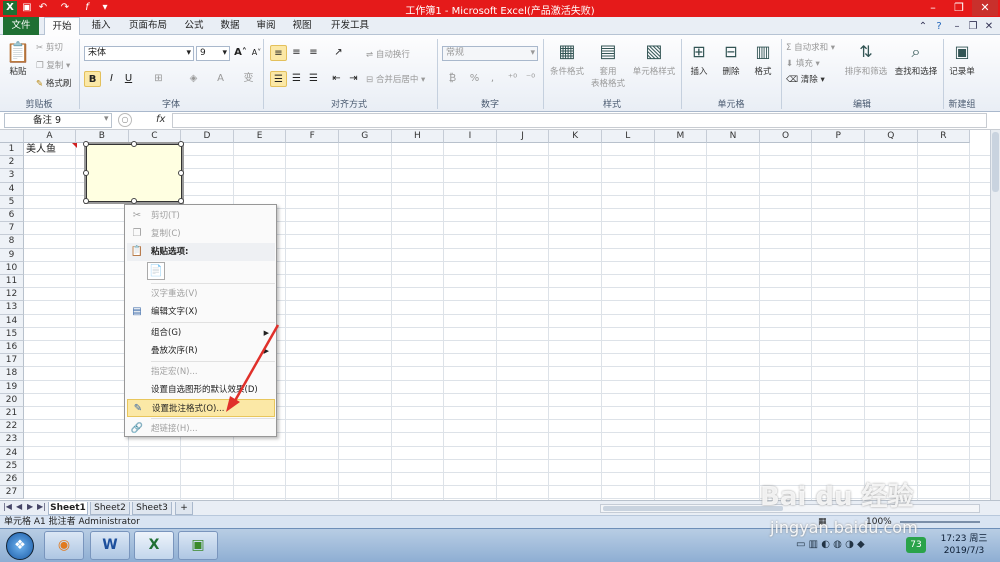 This screenshot has height=562, width=1000. Describe the element at coordinates (12, 348) in the screenshot. I see `row-header-16: 16` at that location.